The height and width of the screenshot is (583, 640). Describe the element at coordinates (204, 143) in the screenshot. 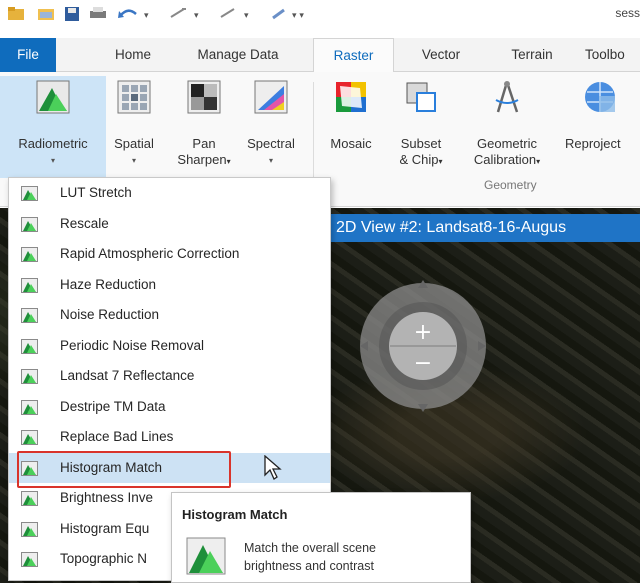

I see `pan-line1: Pan` at that location.